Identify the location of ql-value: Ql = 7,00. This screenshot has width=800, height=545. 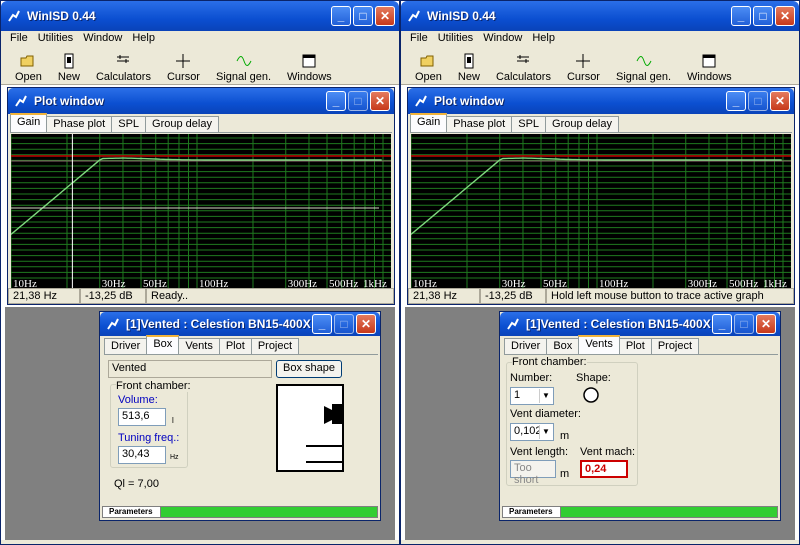
(136, 484).